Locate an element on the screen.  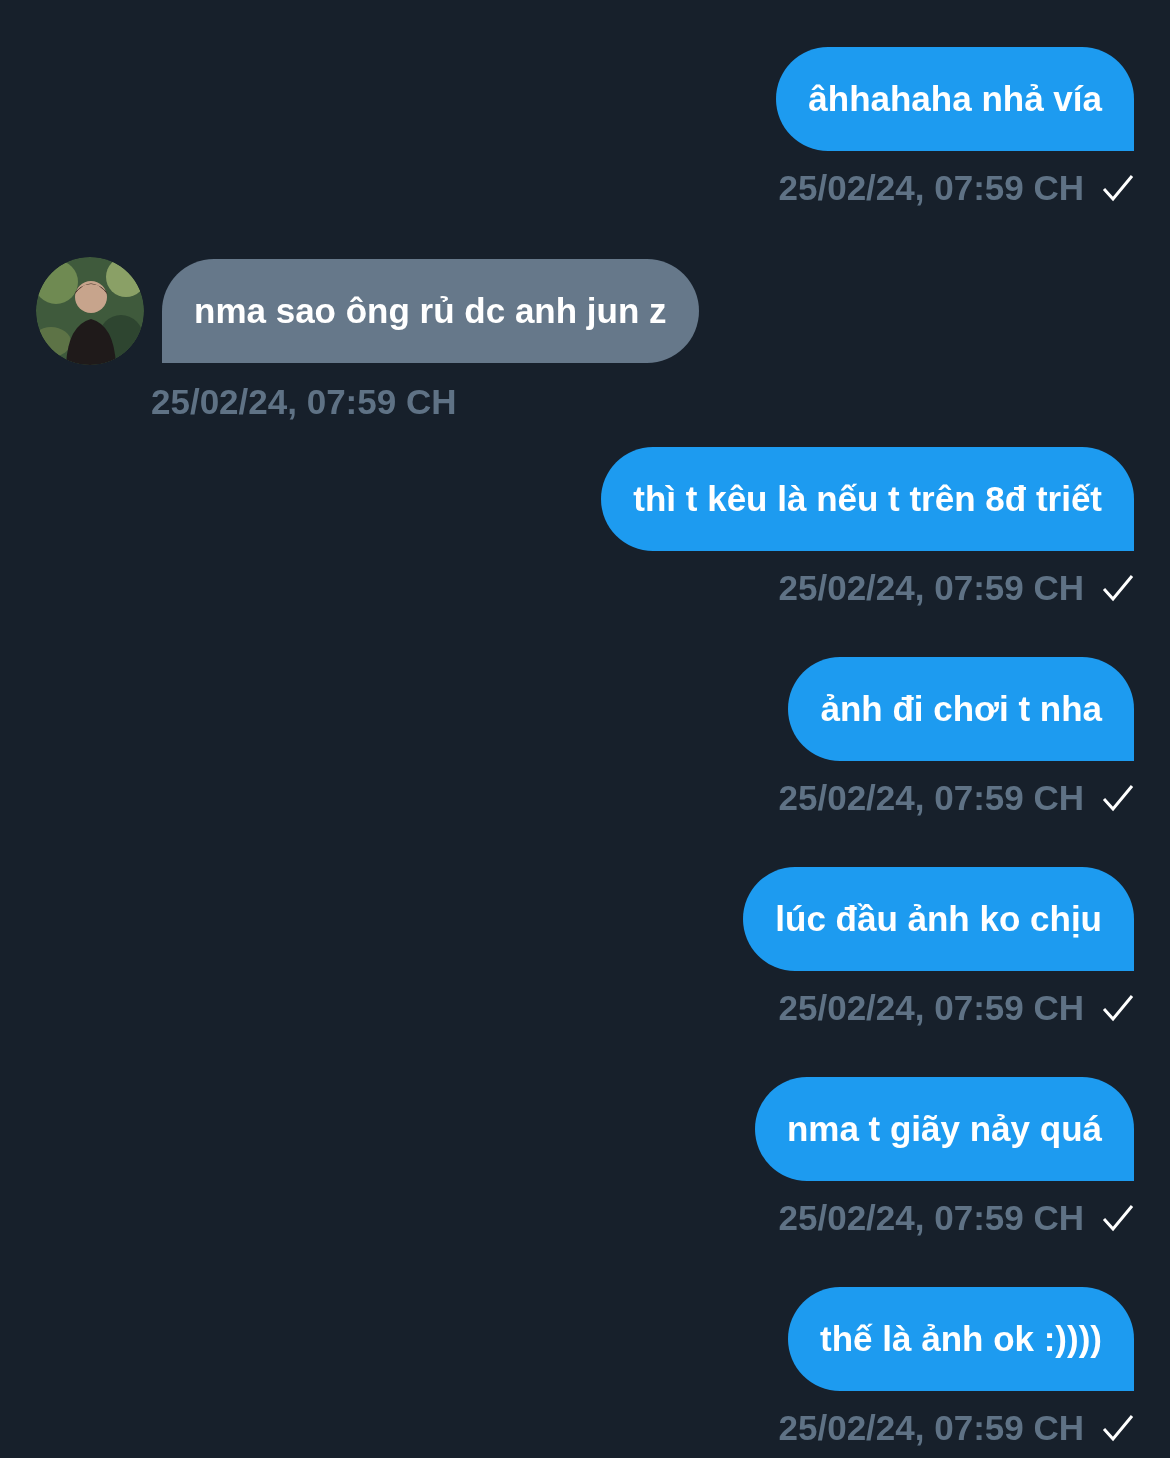
message-bubble: nma sao ông rủ dc anh jun z is located at coordinates (430, 311).